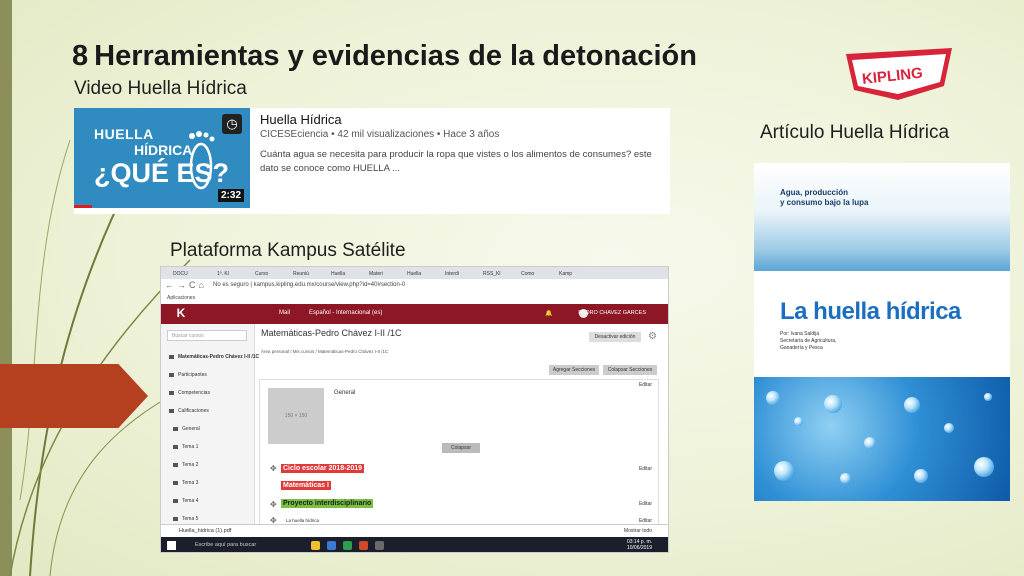 The height and width of the screenshot is (576, 1024). Describe the element at coordinates (171, 374) in the screenshot. I see `users-icon` at that location.